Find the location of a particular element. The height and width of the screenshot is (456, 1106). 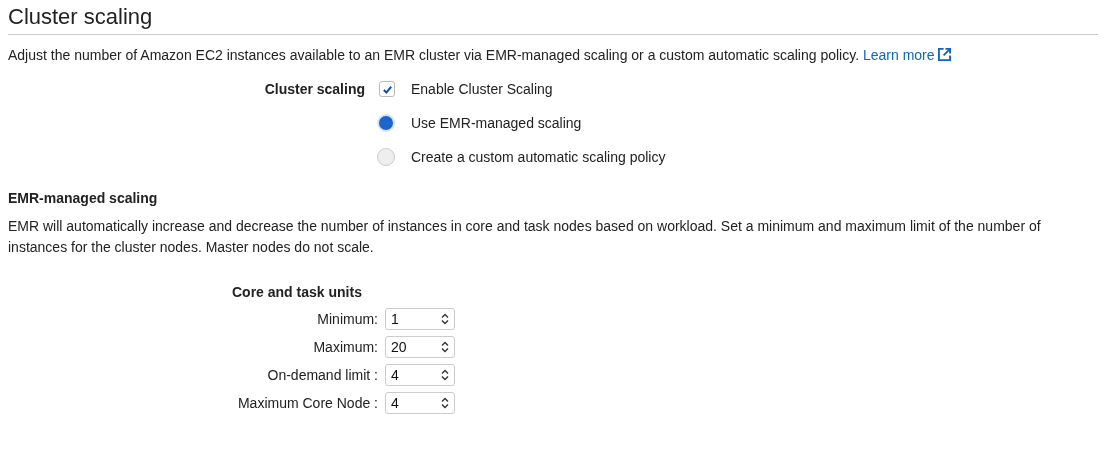

external-link-icon is located at coordinates (945, 54).